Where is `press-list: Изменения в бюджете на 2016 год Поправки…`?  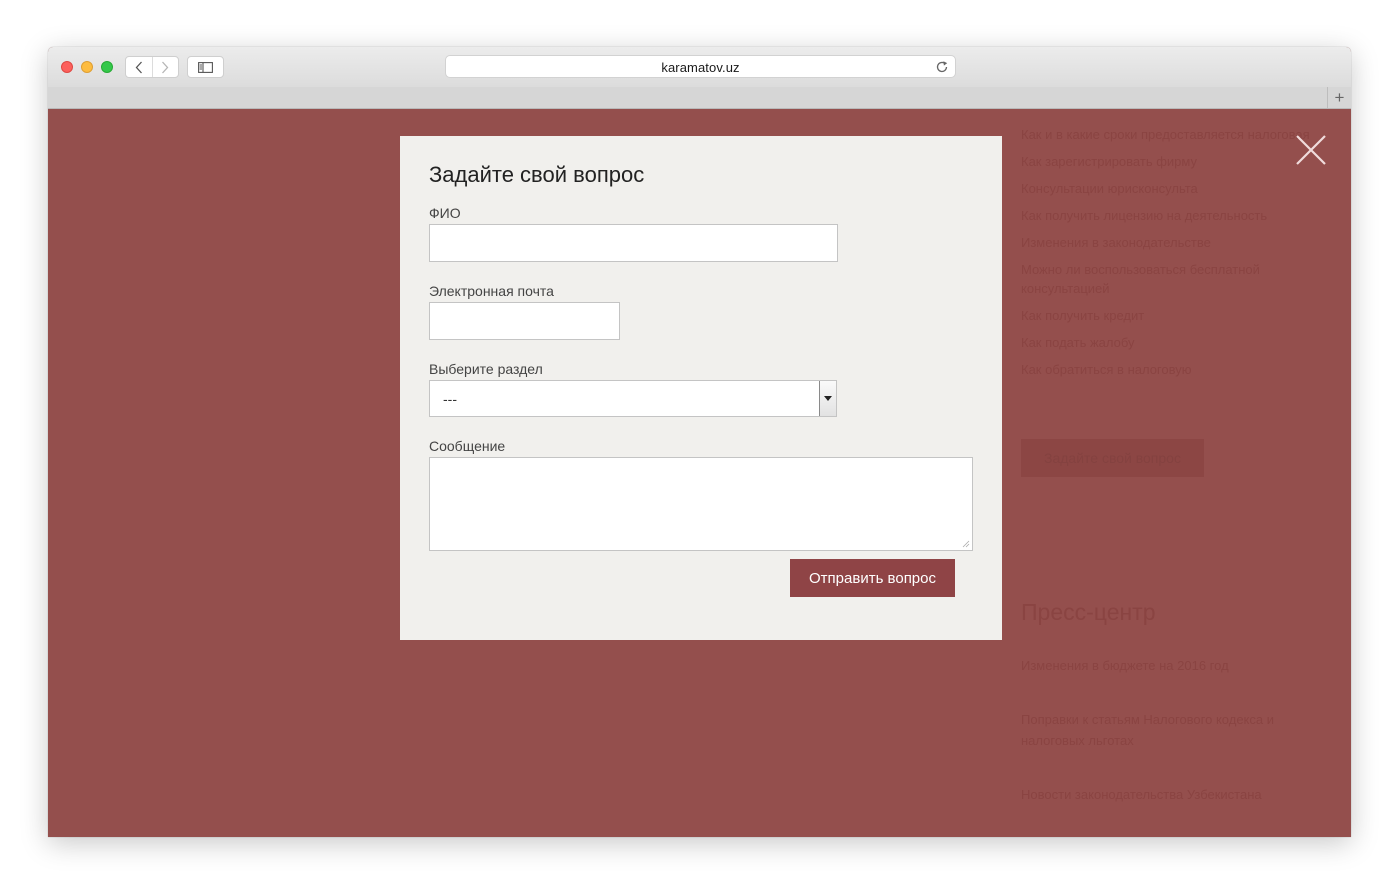
press-list: Изменения в бюджете на 2016 год Поправки… is located at coordinates (1171, 746).